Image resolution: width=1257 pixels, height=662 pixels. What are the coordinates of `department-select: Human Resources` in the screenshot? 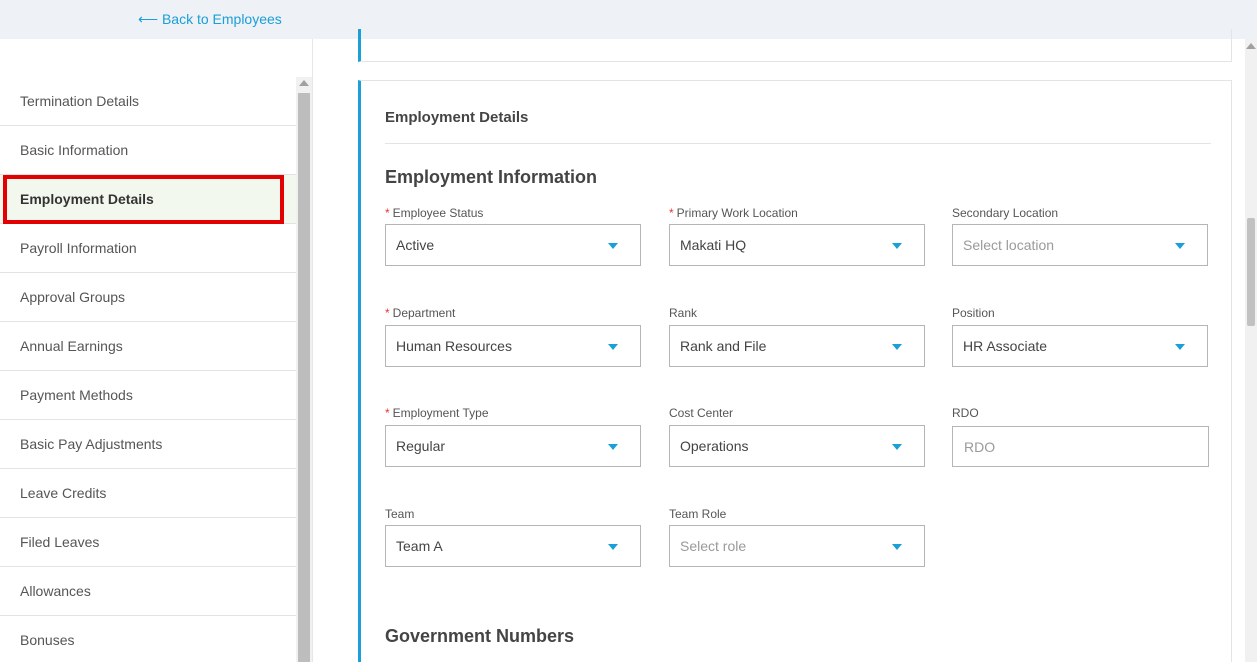 It's located at (513, 346).